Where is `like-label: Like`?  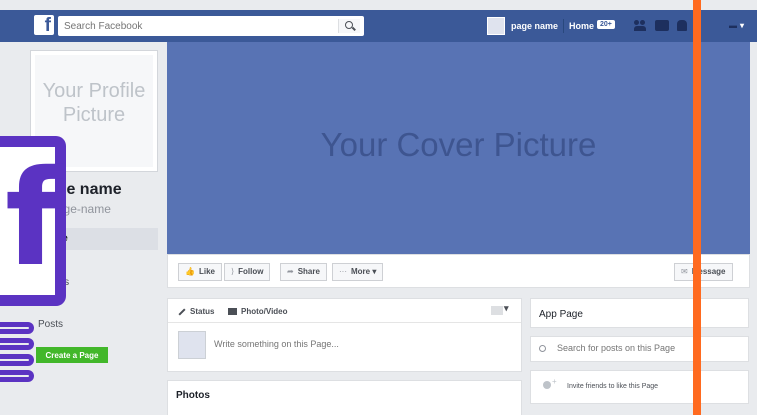
like-label: Like is located at coordinates (206, 271).